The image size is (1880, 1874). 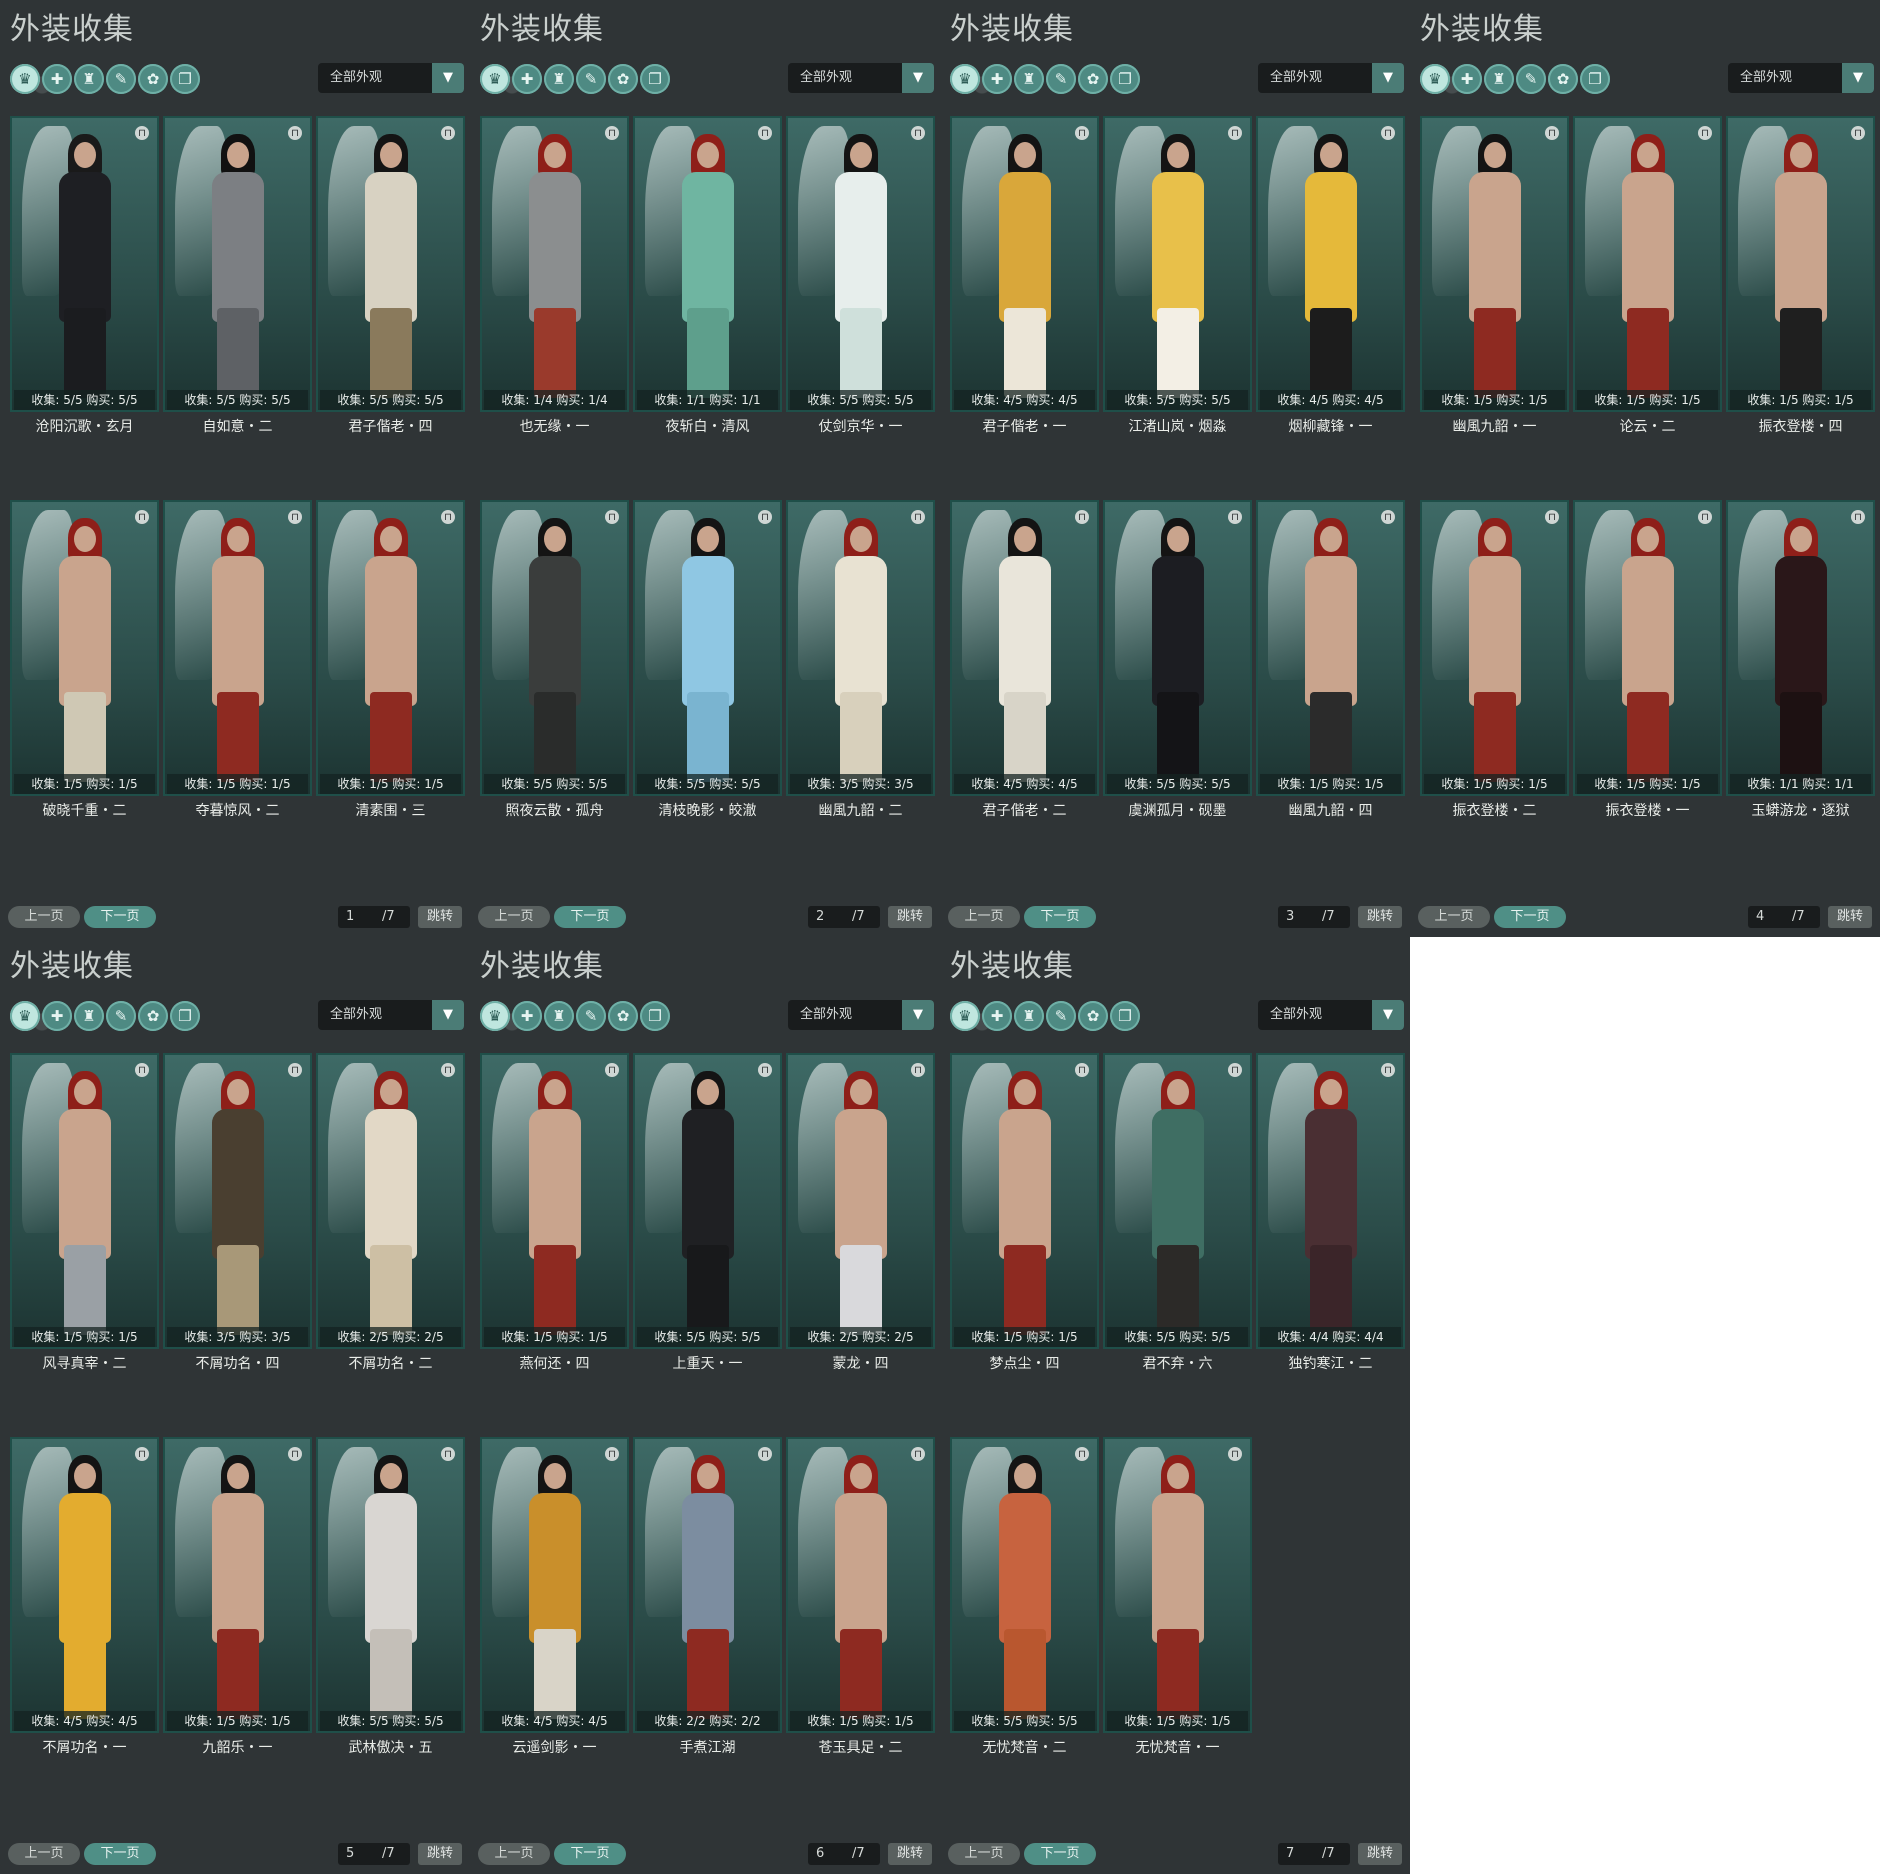 I want to click on outfit-thumbnail: ⊓ 收集: 2/5 购买: 2/5, so click(x=390, y=1201).